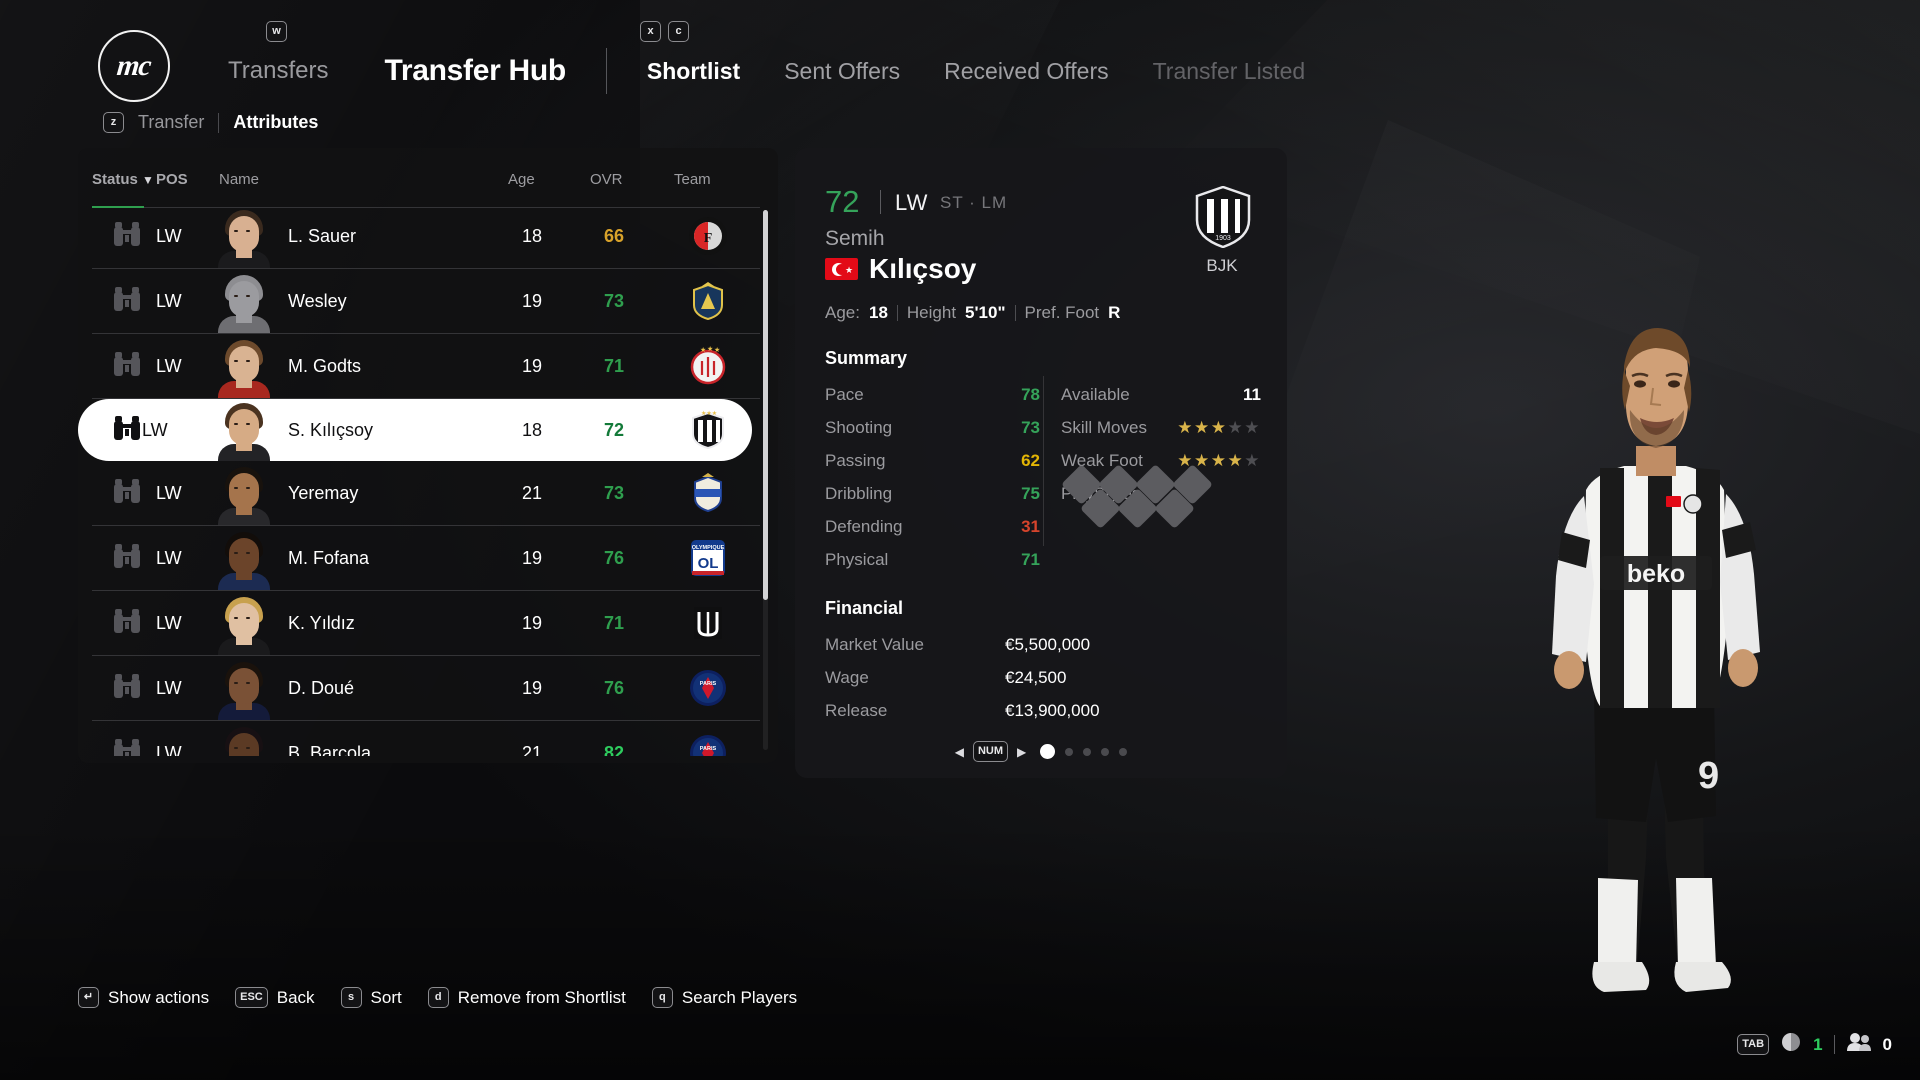 This screenshot has width=1920, height=1080. What do you see at coordinates (708, 238) in the screenshot?
I see `svg-text: F` at bounding box center [708, 238].